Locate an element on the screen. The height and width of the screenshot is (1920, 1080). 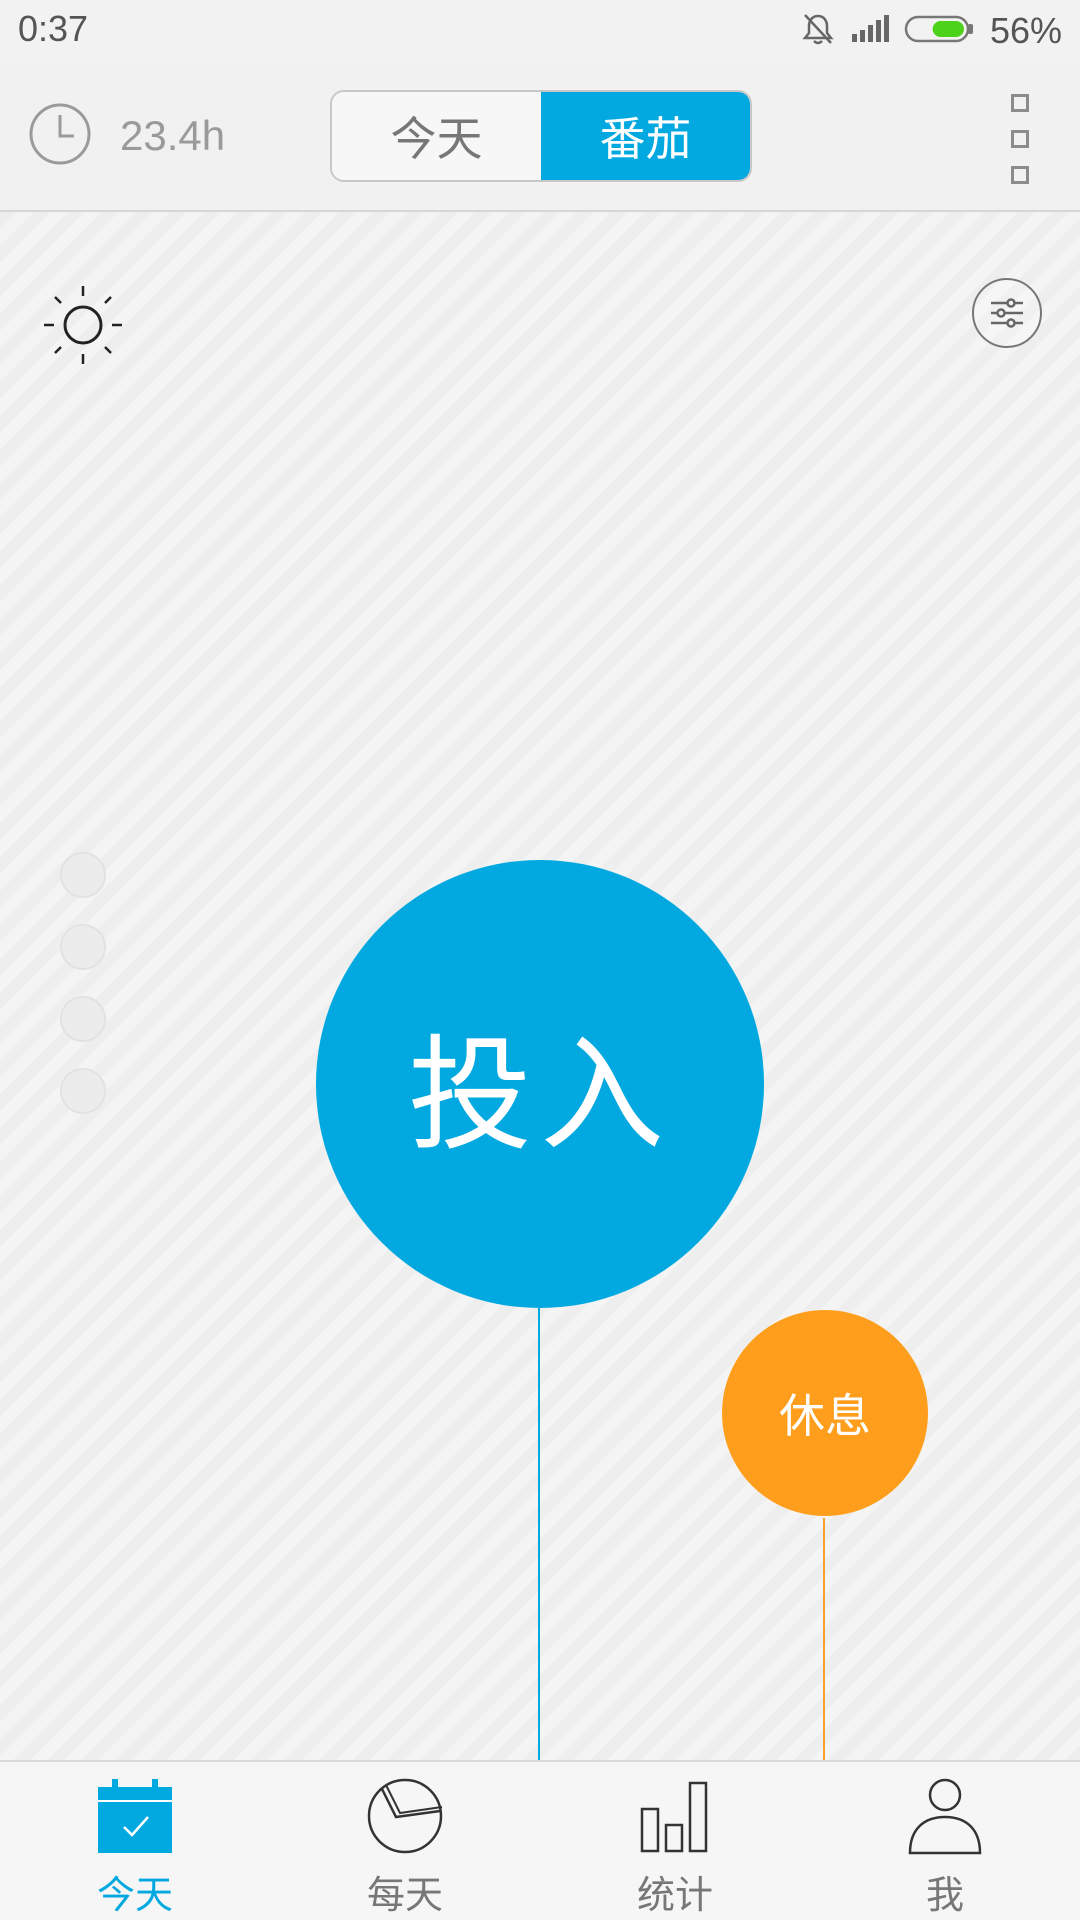
tab-me: 我 is located at coordinates (945, 1841).